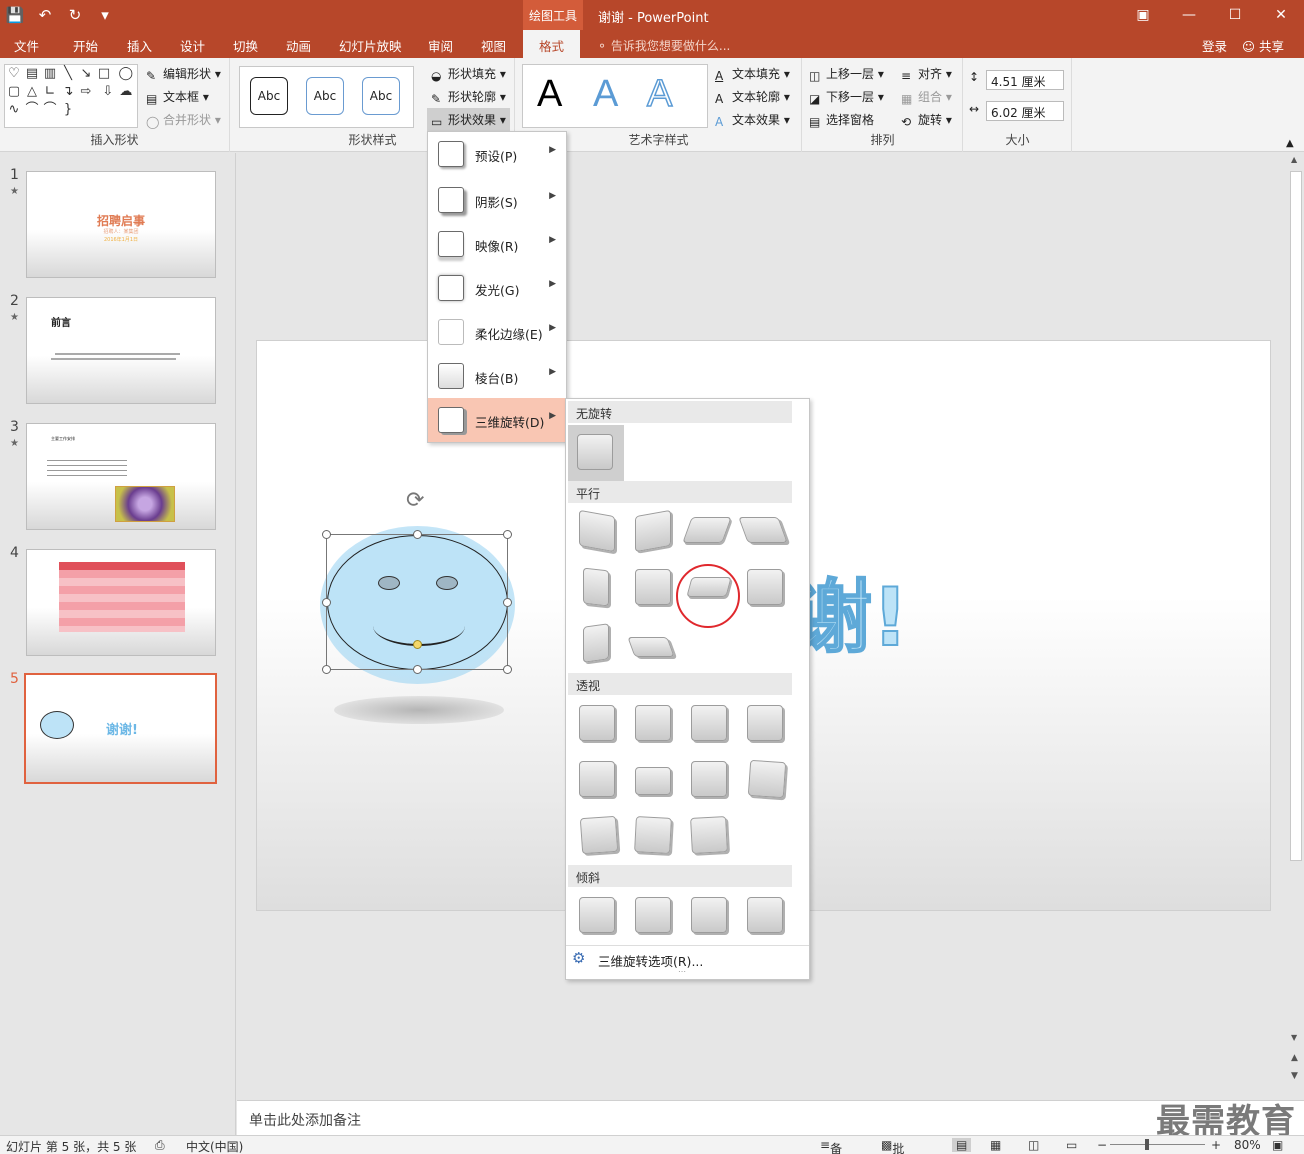  Describe the element at coordinates (1033, 1145) in the screenshot. I see `reading-view-icon: ◫` at that location.